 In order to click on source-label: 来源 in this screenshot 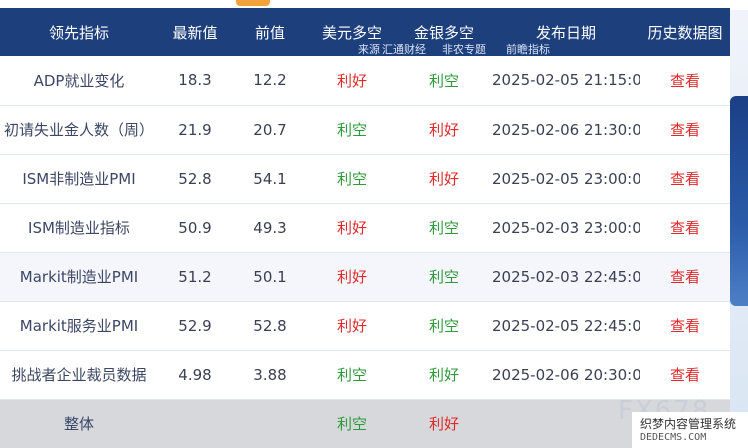, I will do `click(369, 49)`.